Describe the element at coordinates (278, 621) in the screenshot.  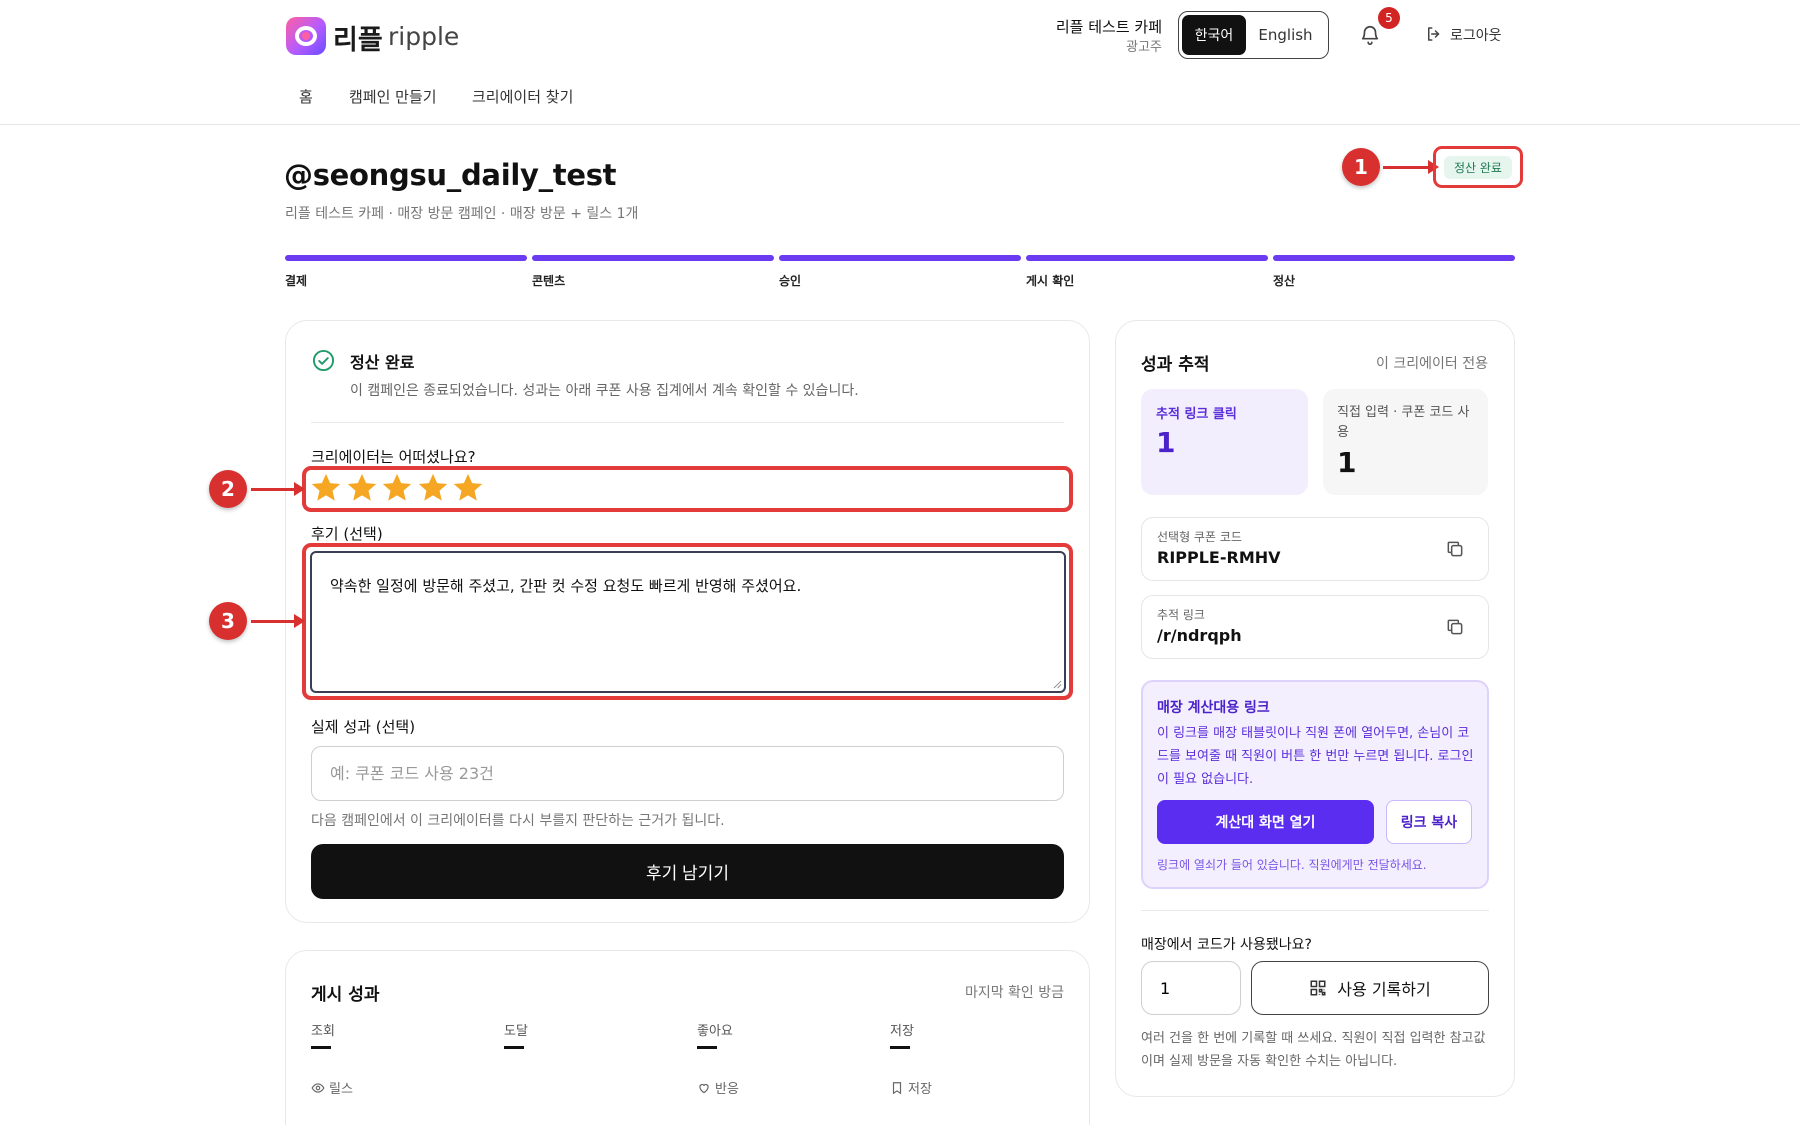
I see `callout-3-arrow` at that location.